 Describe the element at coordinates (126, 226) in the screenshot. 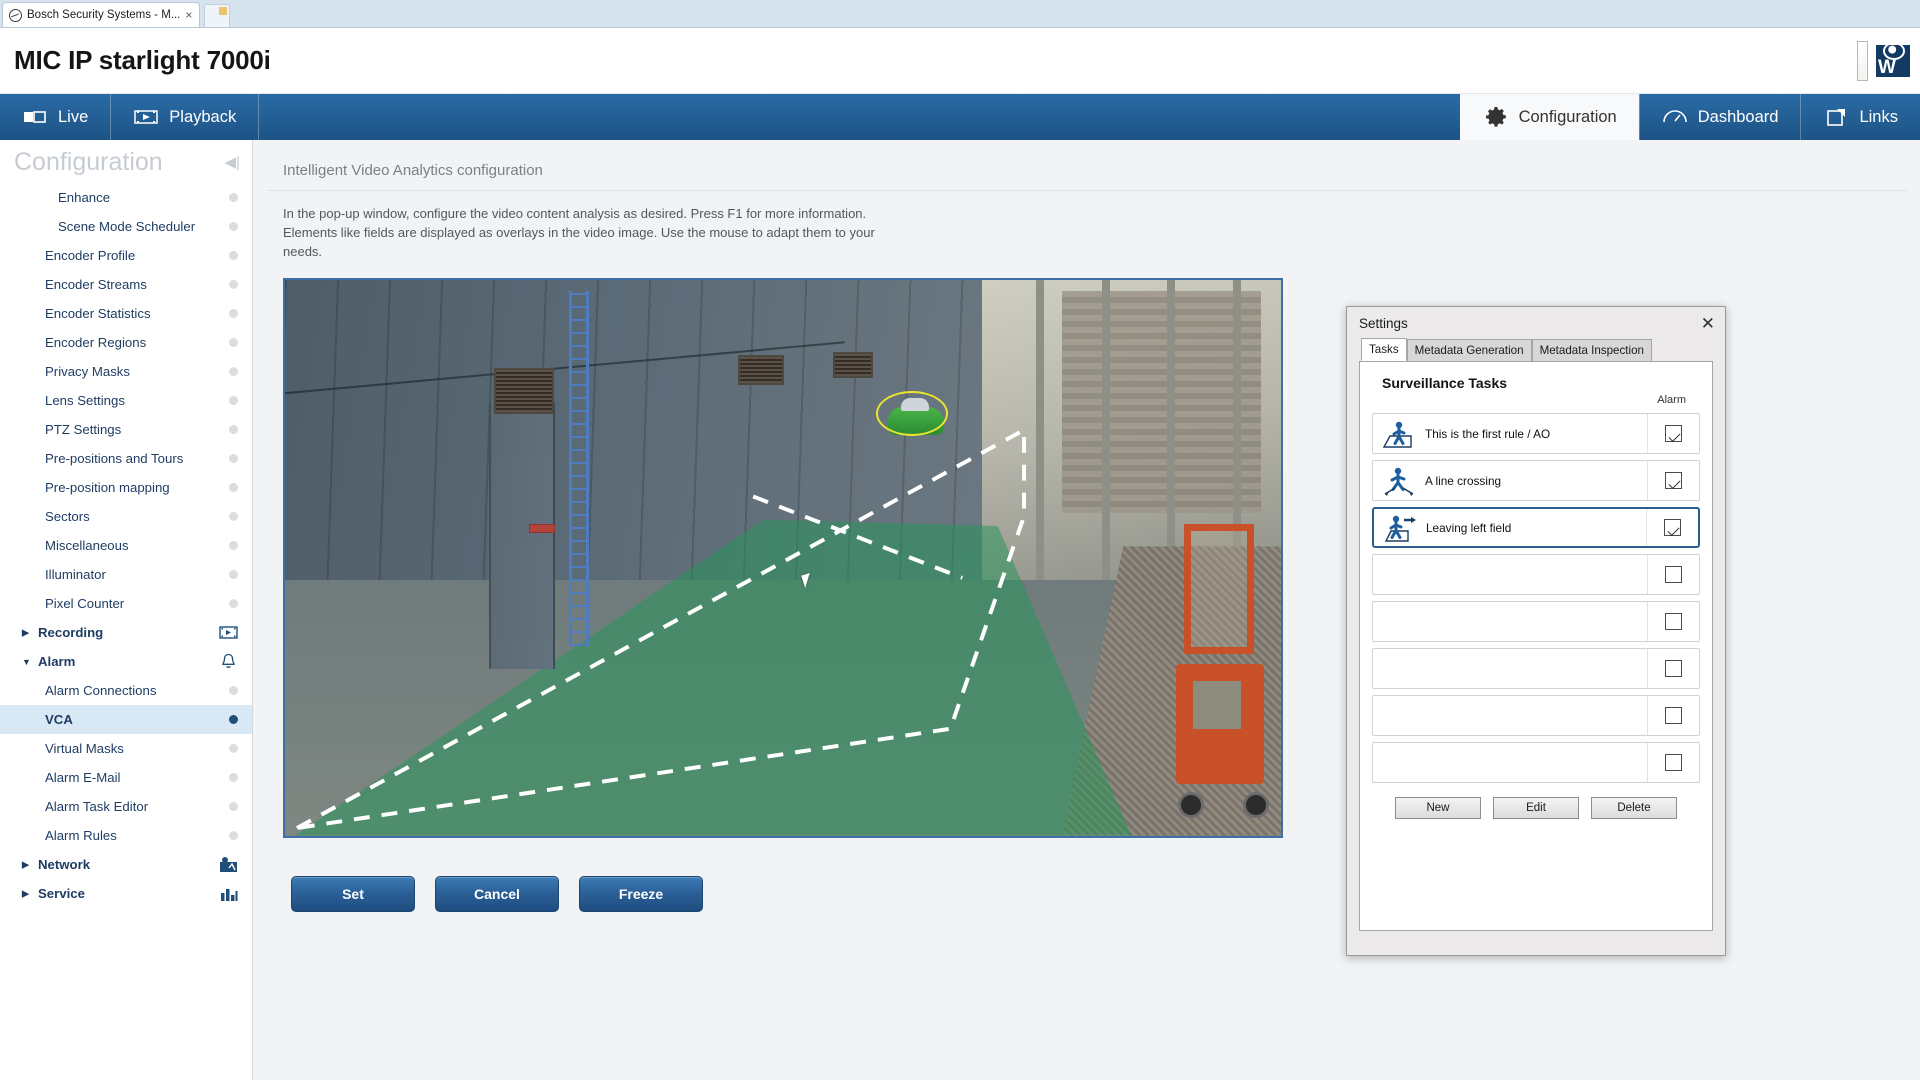

I see `sidebar-item-scene-mode-scheduler: Scene Mode Scheduler` at that location.